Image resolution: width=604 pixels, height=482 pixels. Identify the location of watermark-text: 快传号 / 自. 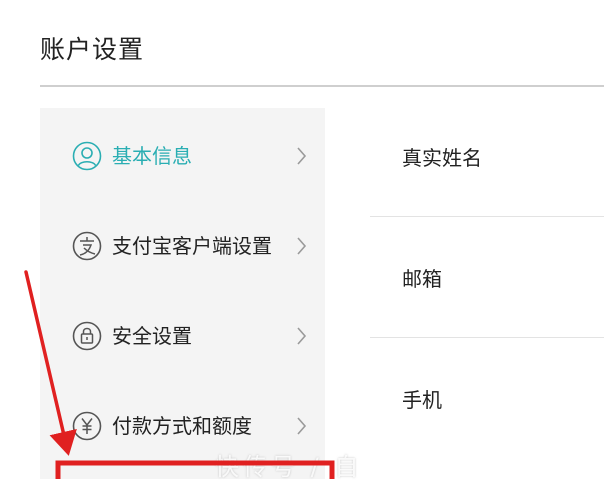
(289, 467).